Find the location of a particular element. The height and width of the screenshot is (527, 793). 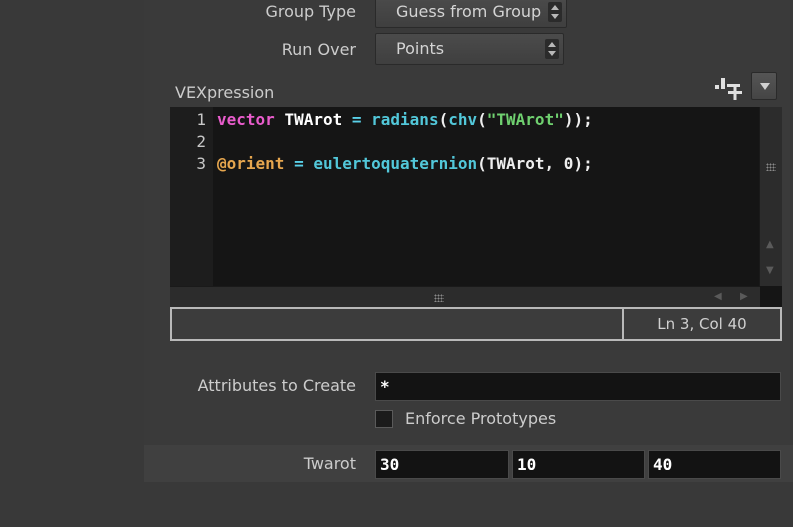

code-token: vector is located at coordinates (246, 119).